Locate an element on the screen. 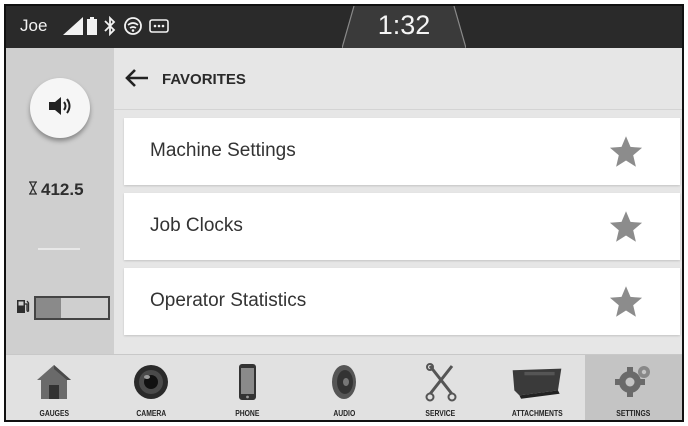  nav-gauges: GAUGES is located at coordinates (54, 387).